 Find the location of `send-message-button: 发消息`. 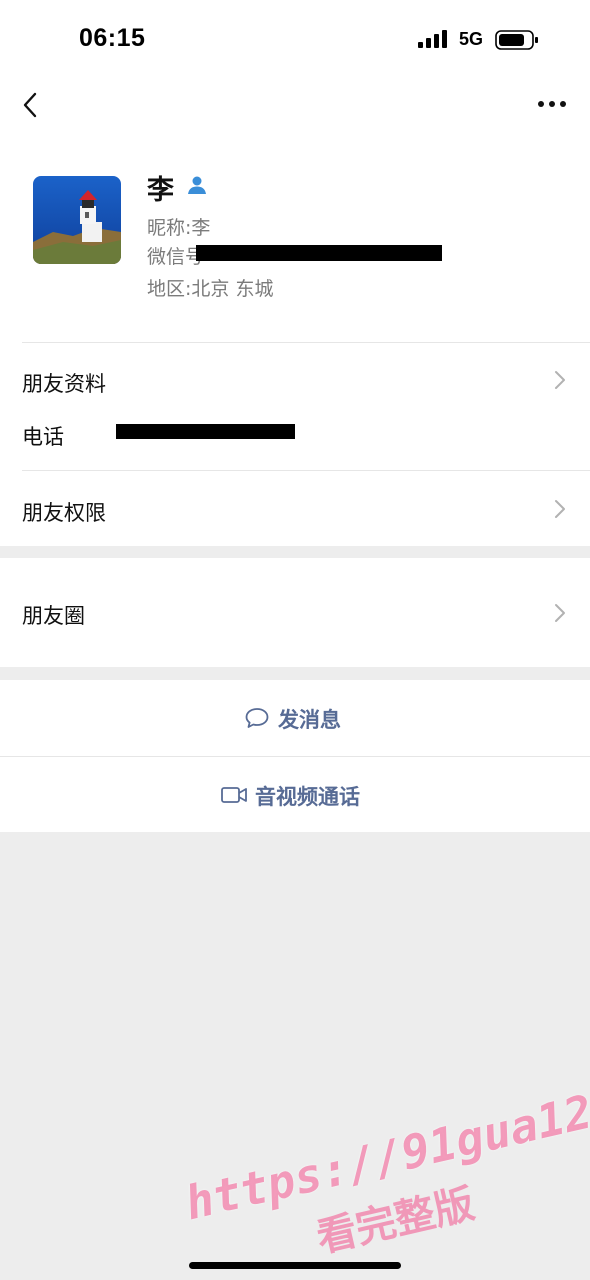

send-message-button: 发消息 is located at coordinates (295, 718).